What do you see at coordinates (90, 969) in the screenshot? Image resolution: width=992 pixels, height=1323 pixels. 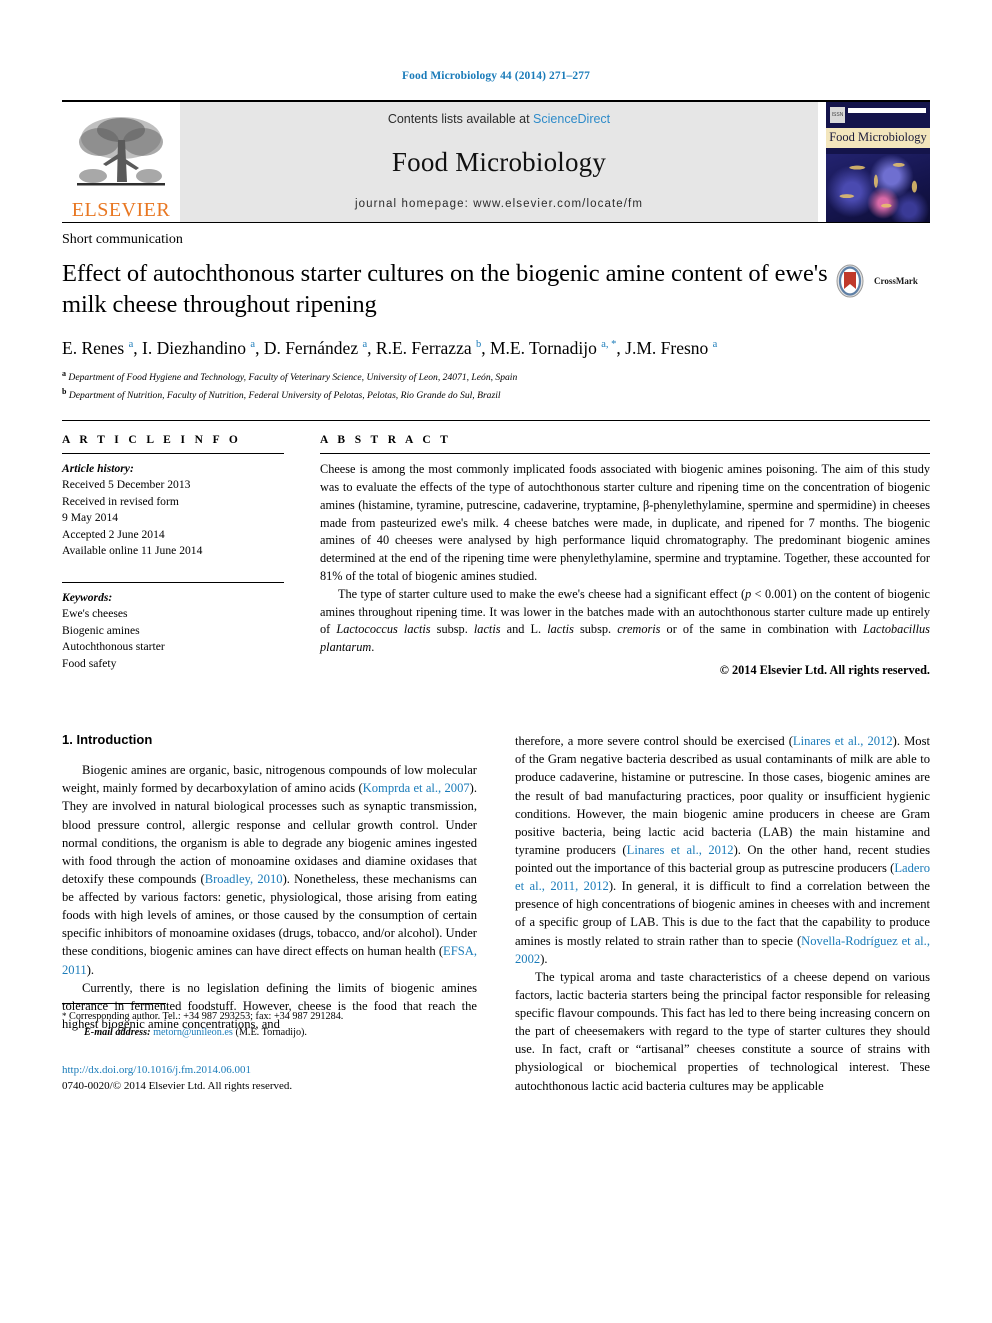 I see `intro-p1-d: ).` at bounding box center [90, 969].